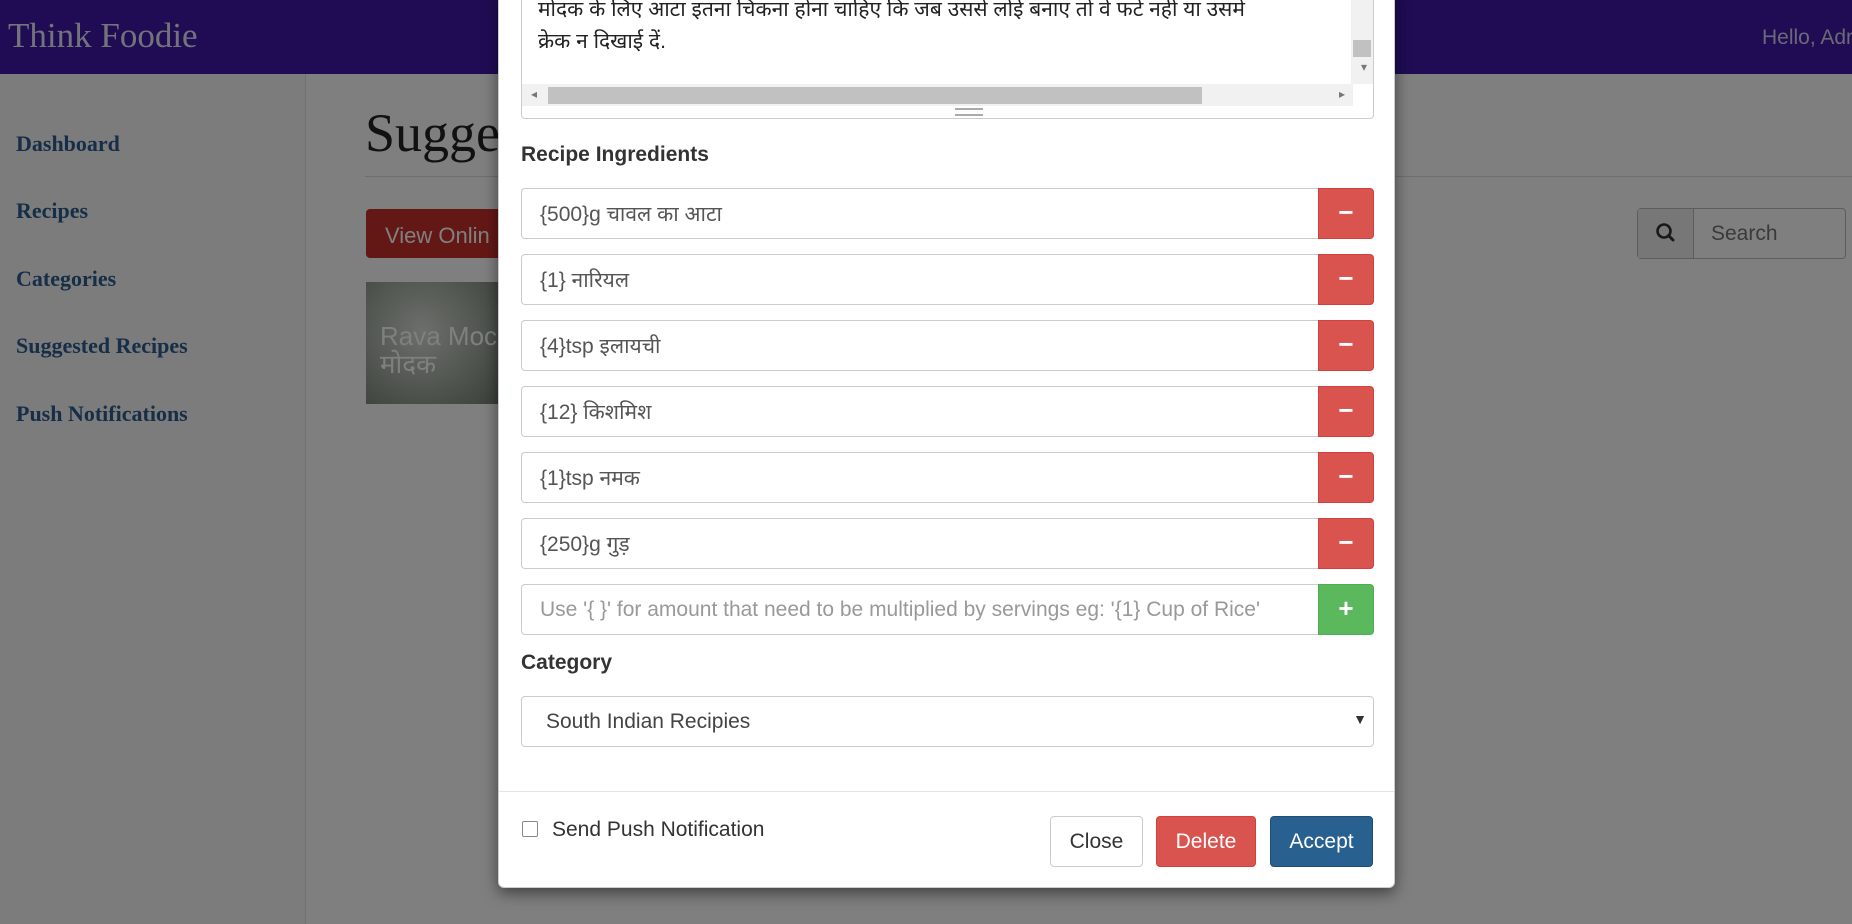  Describe the element at coordinates (602, 41) in the screenshot. I see `description-line: क्रेक न दिखाई दें.` at that location.